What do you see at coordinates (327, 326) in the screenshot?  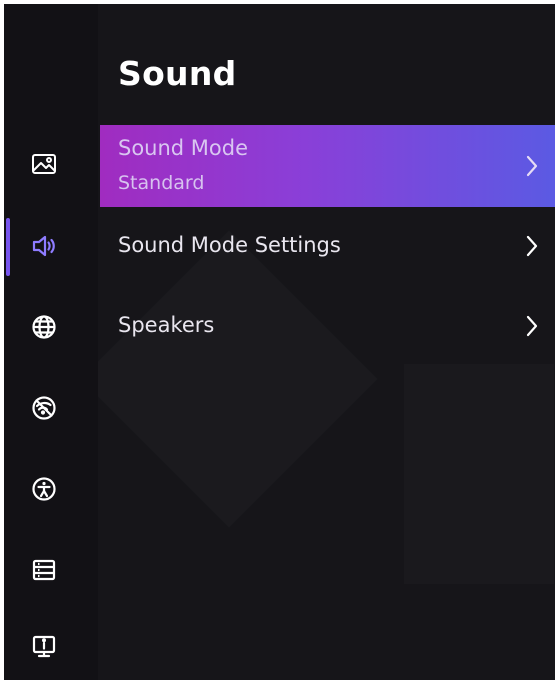 I see `menu-item-speakers: Speakers` at bounding box center [327, 326].